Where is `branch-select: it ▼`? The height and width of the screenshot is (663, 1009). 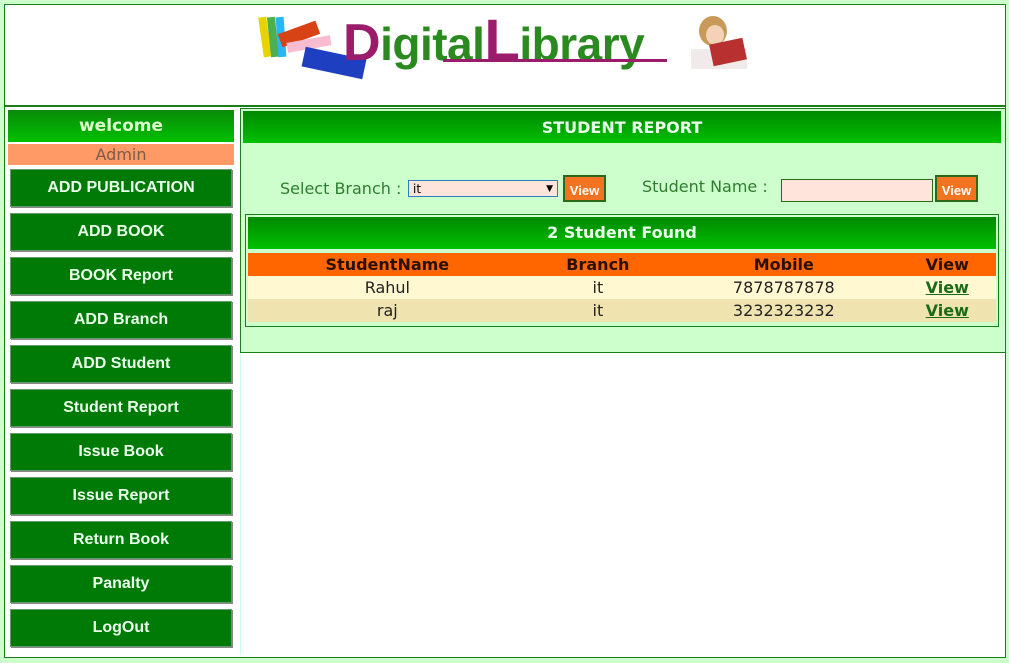
branch-select: it ▼ is located at coordinates (483, 188).